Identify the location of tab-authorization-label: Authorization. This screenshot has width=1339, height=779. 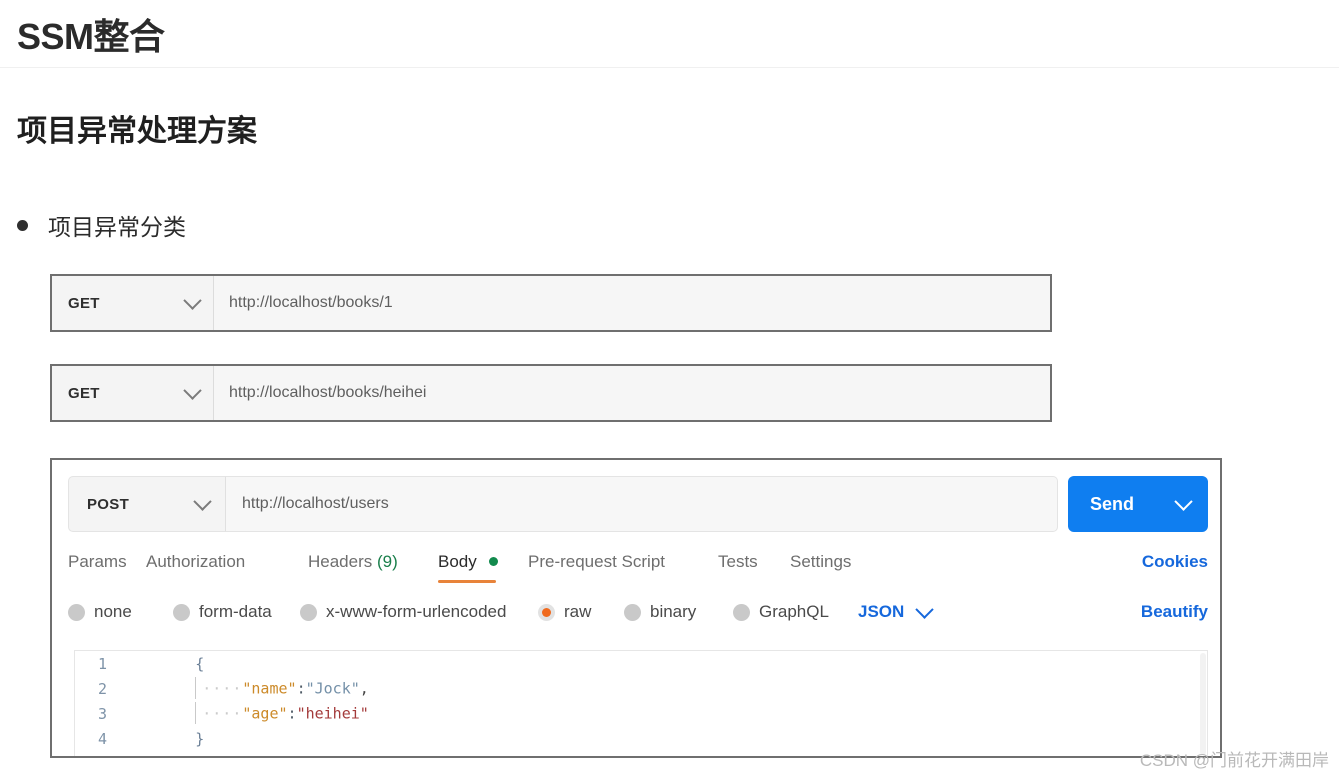
(196, 561).